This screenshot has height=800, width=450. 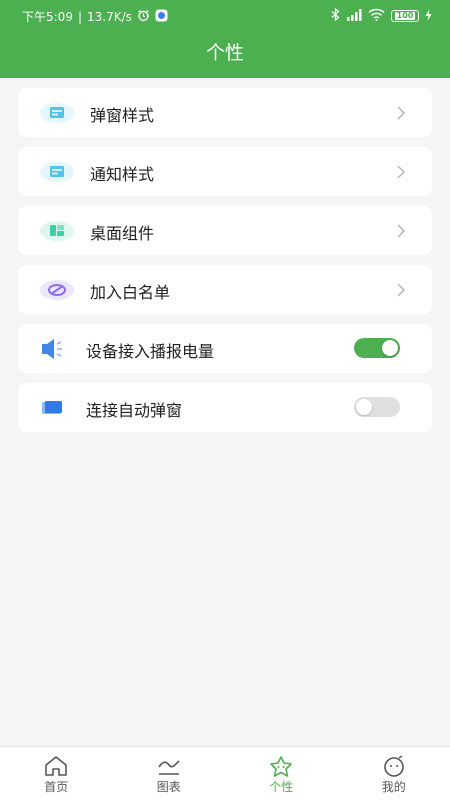 What do you see at coordinates (281, 787) in the screenshot?
I see `tab-label: 个性` at bounding box center [281, 787].